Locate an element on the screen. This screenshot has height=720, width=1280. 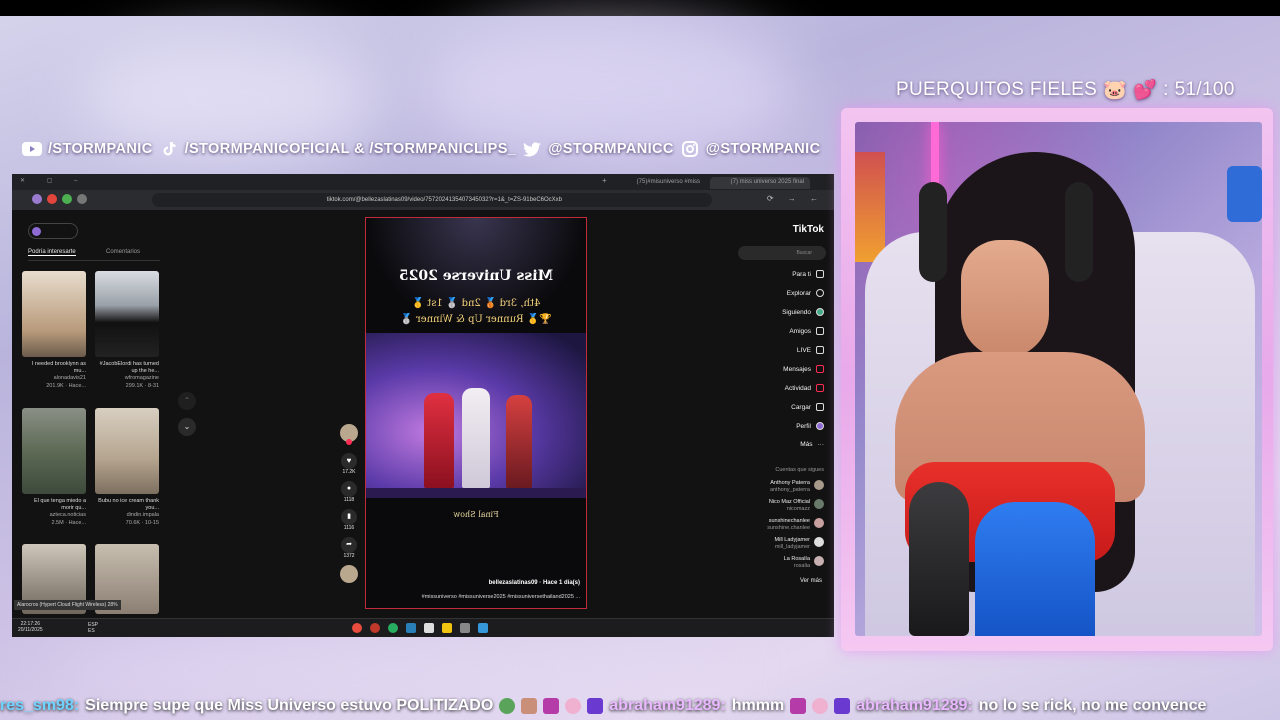
save-count: 1116 is located at coordinates (349, 528).